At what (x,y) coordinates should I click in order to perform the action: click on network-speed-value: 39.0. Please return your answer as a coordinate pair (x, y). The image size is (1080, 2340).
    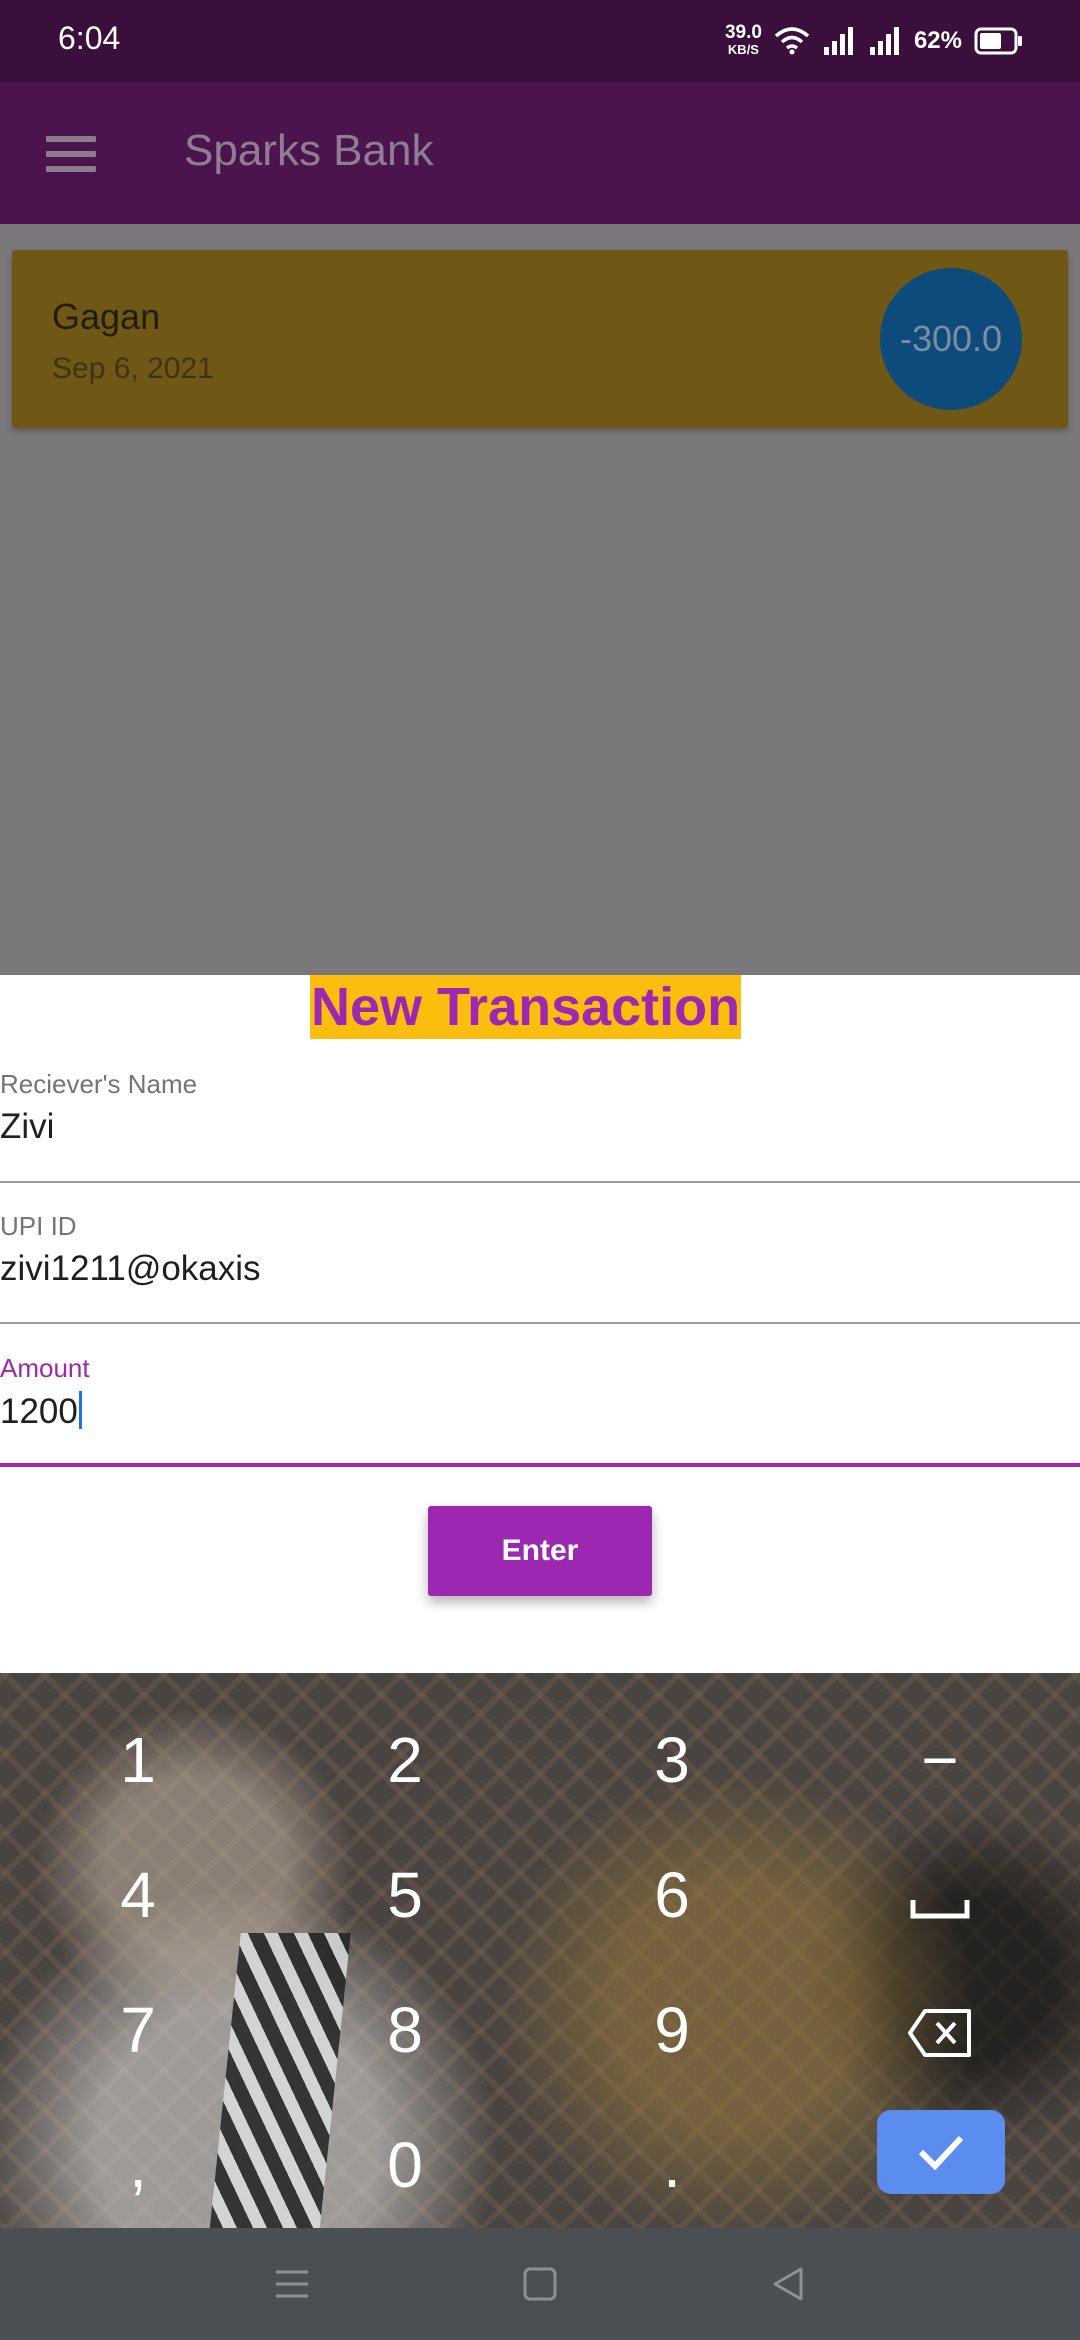
    Looking at the image, I should click on (743, 32).